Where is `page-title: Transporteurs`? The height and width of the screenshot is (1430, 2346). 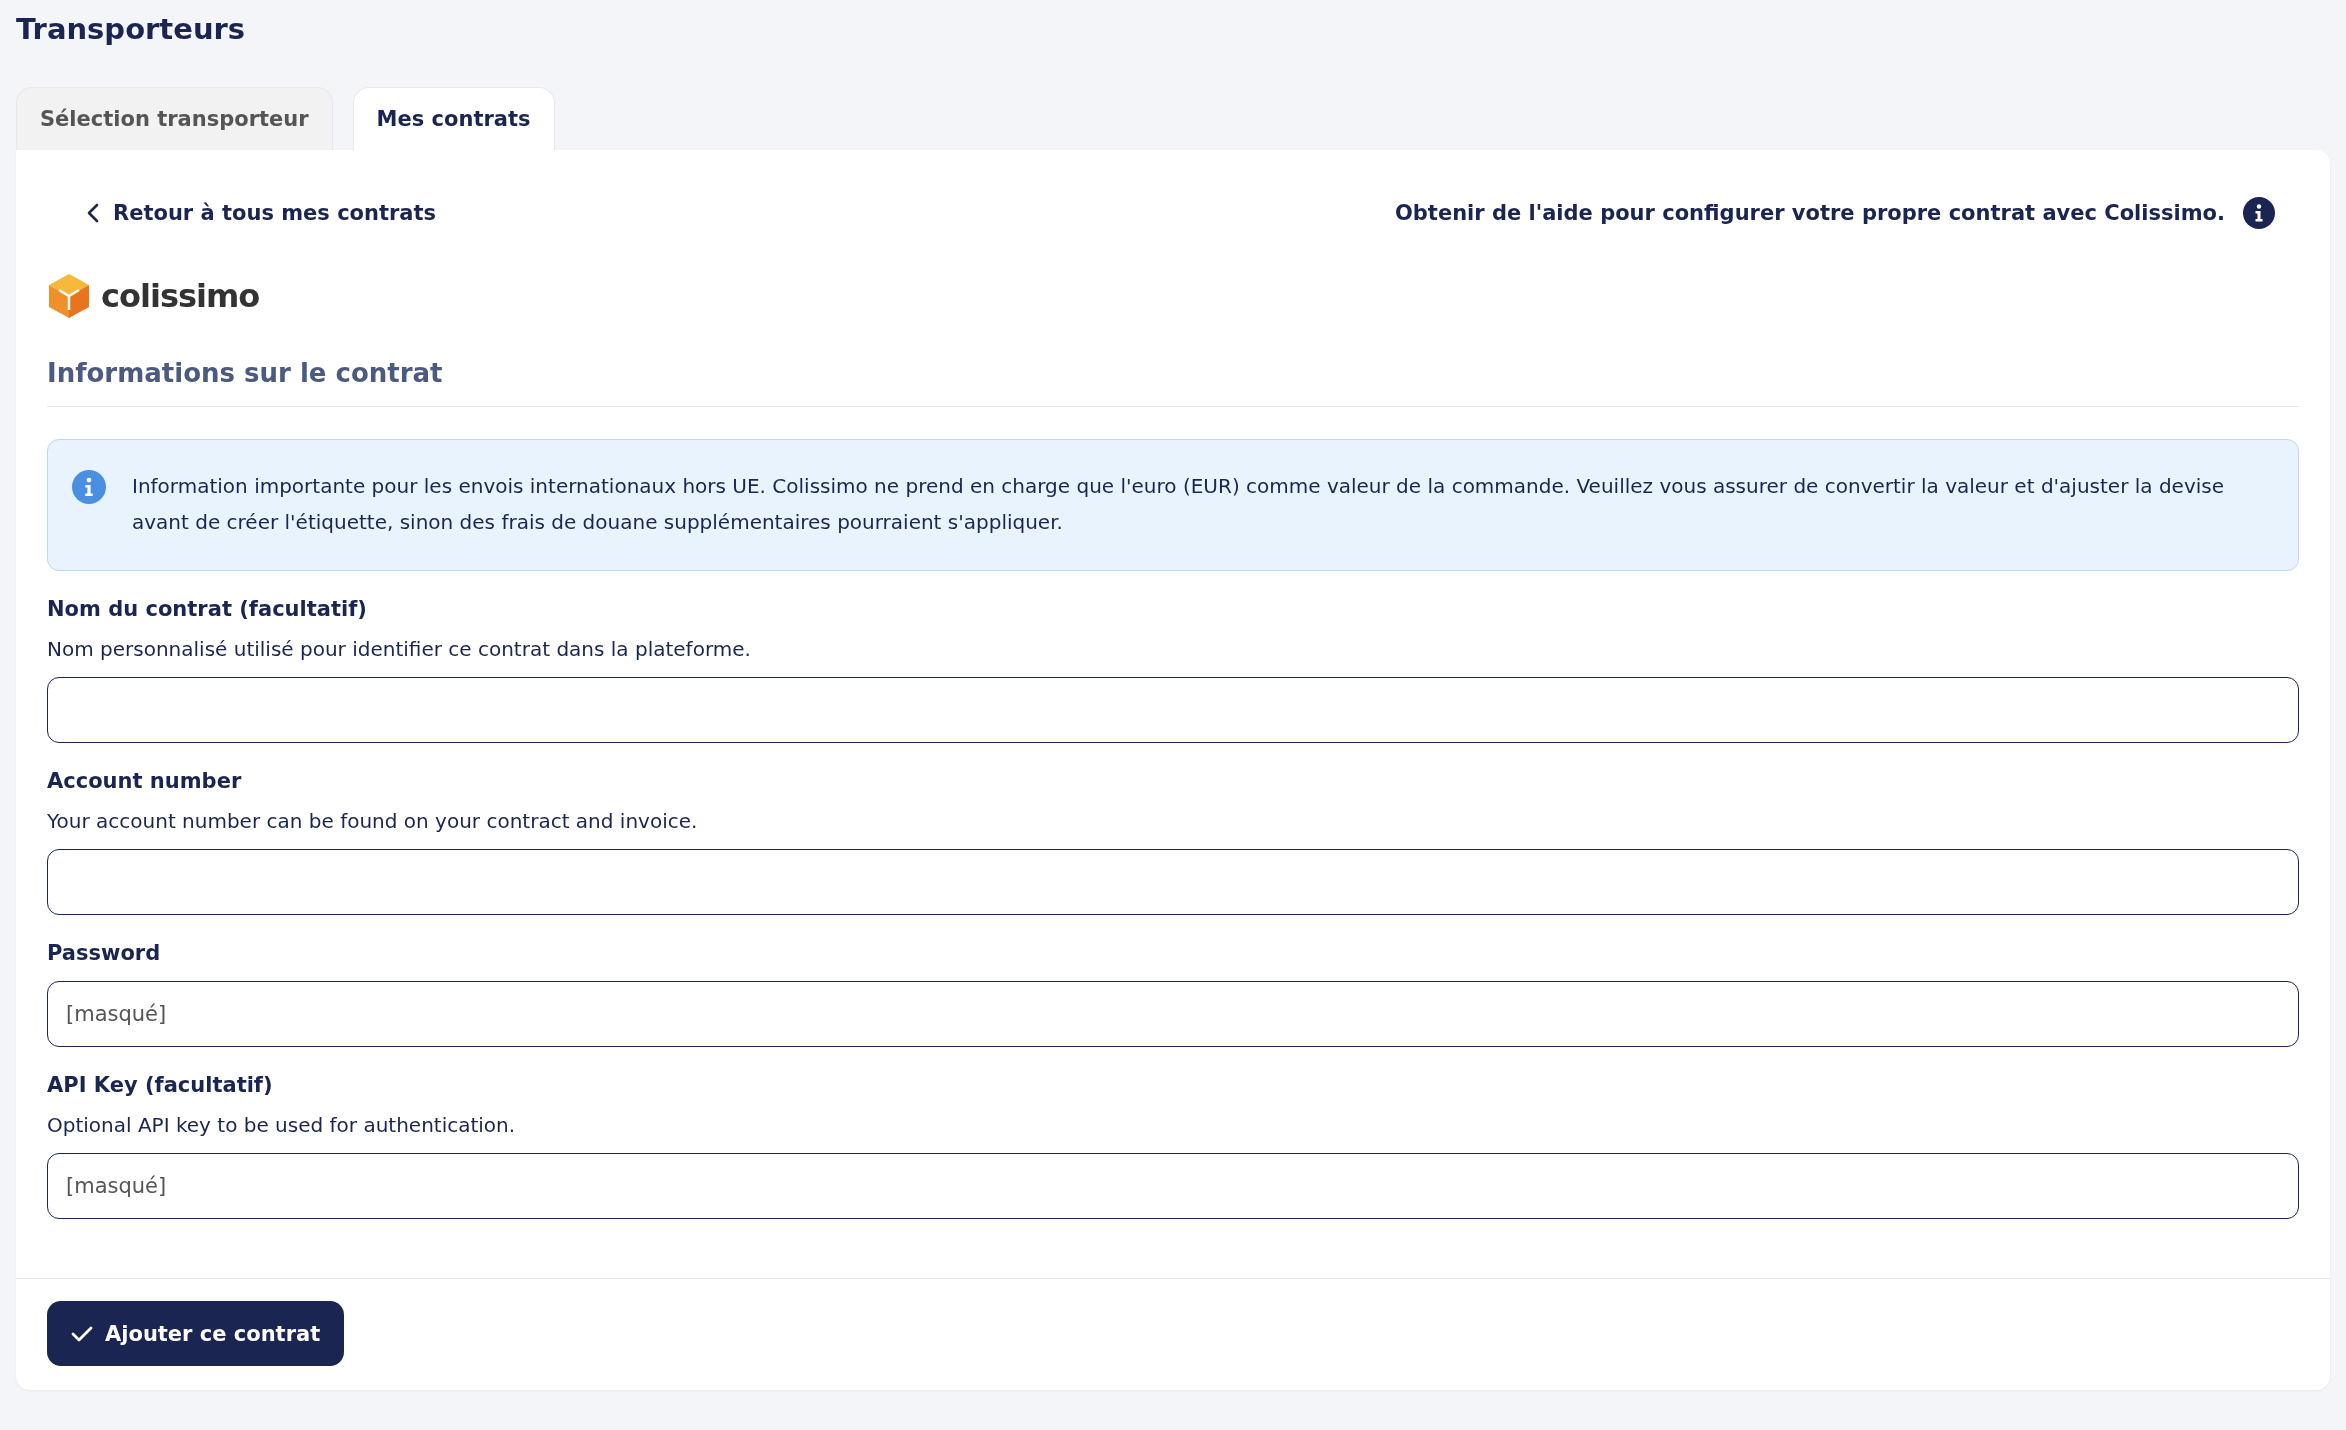 page-title: Transporteurs is located at coordinates (131, 29).